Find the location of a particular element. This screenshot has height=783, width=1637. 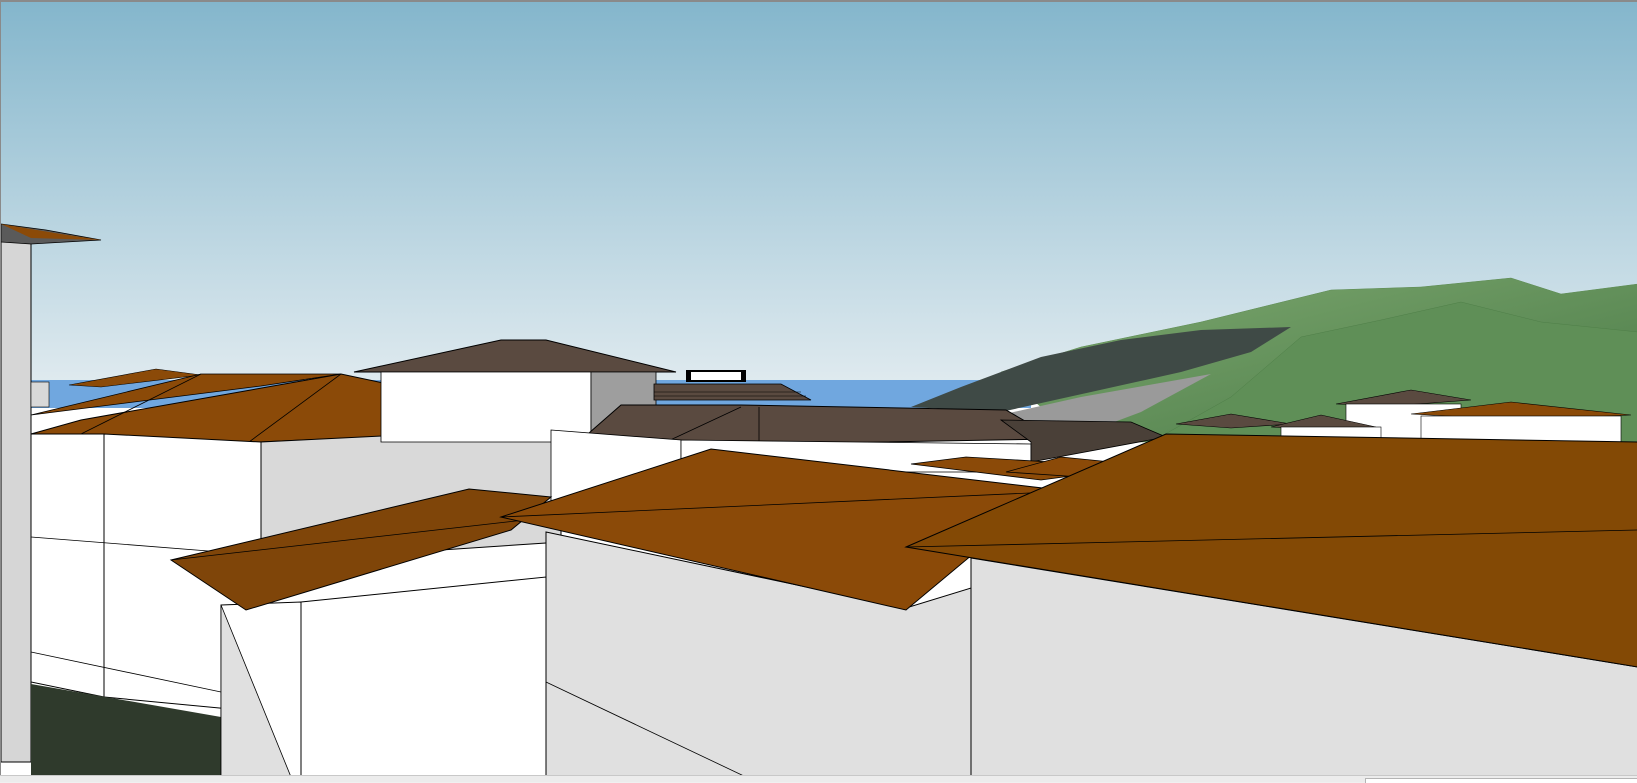

far-building-small is located at coordinates (40, 394).